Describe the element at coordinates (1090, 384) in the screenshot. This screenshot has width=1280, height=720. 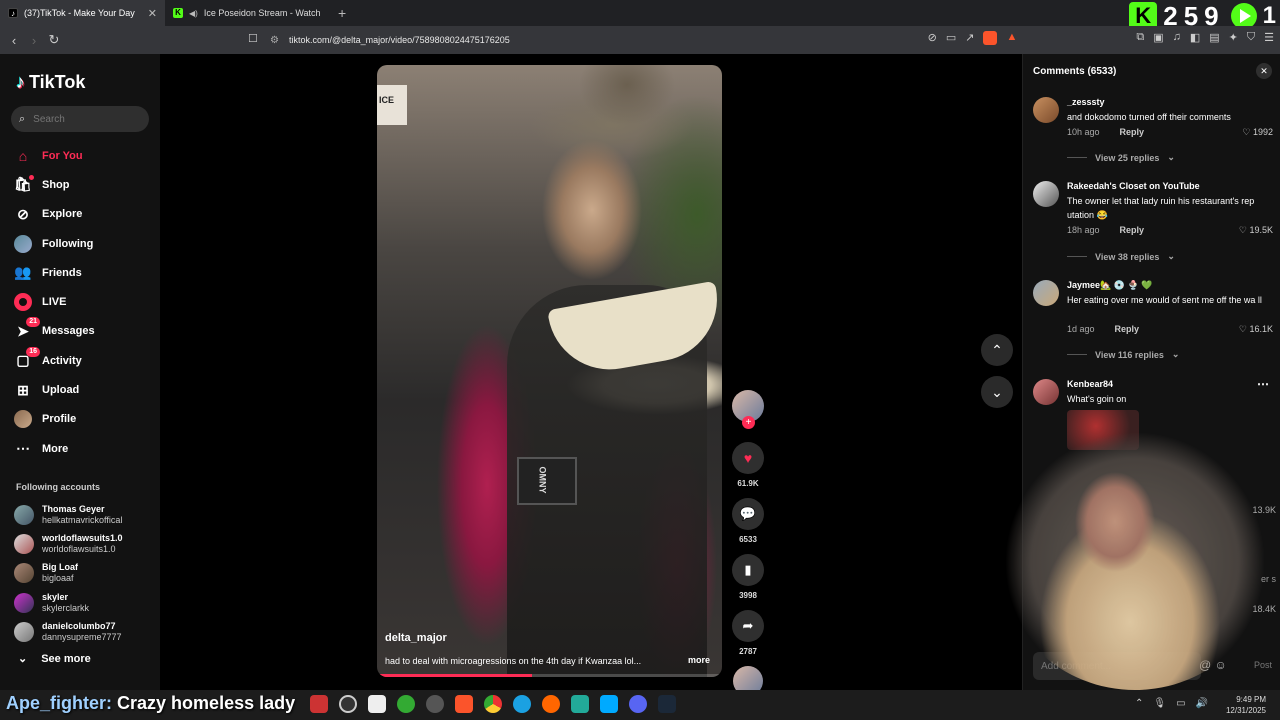
I see `comment-user: Kenbear84` at that location.